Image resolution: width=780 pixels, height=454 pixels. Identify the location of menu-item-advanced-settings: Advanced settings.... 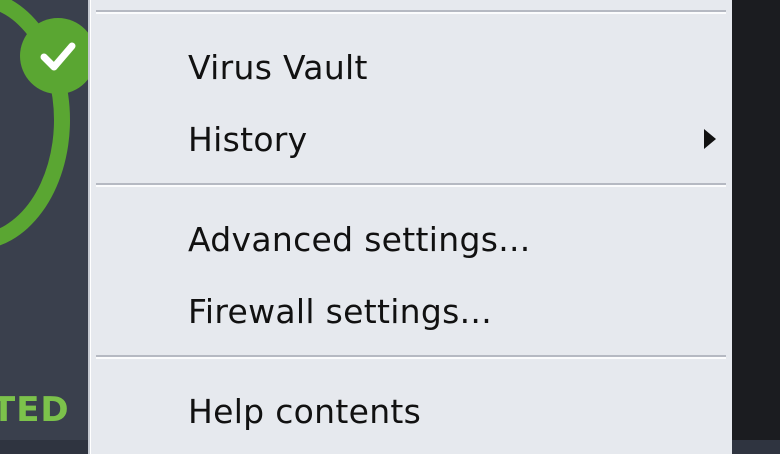
(411, 239).